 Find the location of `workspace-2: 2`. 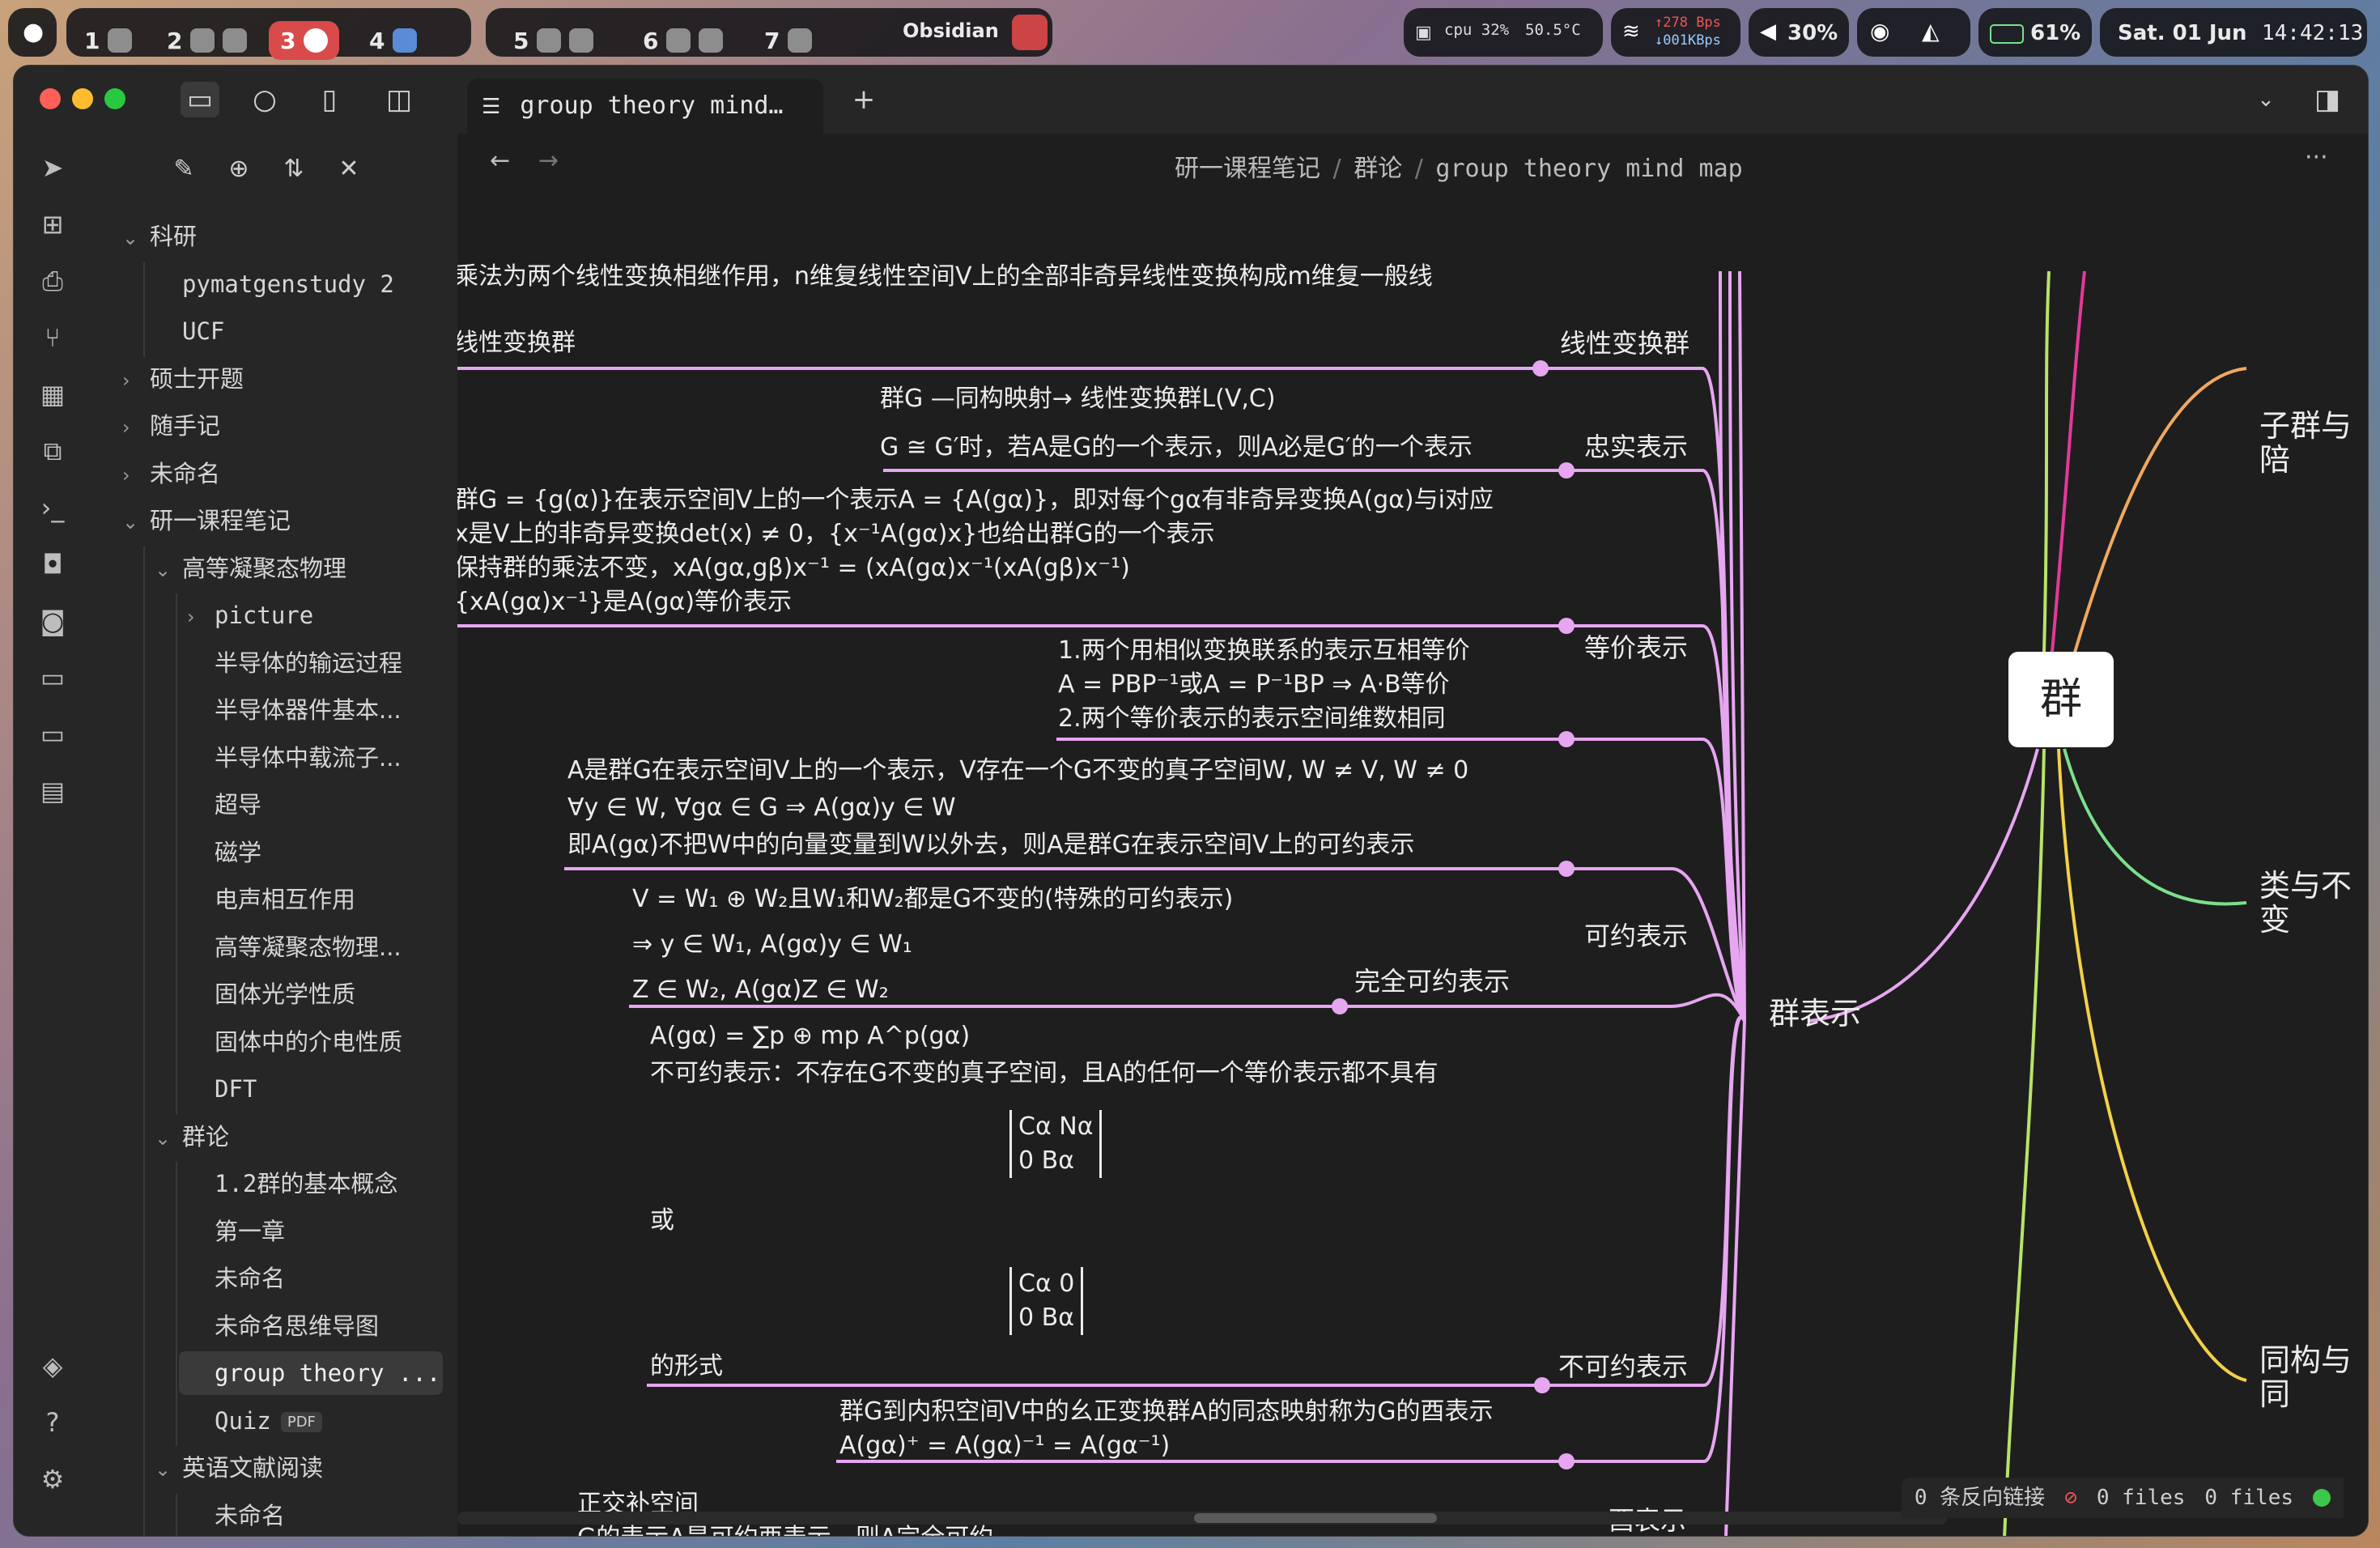

workspace-2: 2 is located at coordinates (206, 40).